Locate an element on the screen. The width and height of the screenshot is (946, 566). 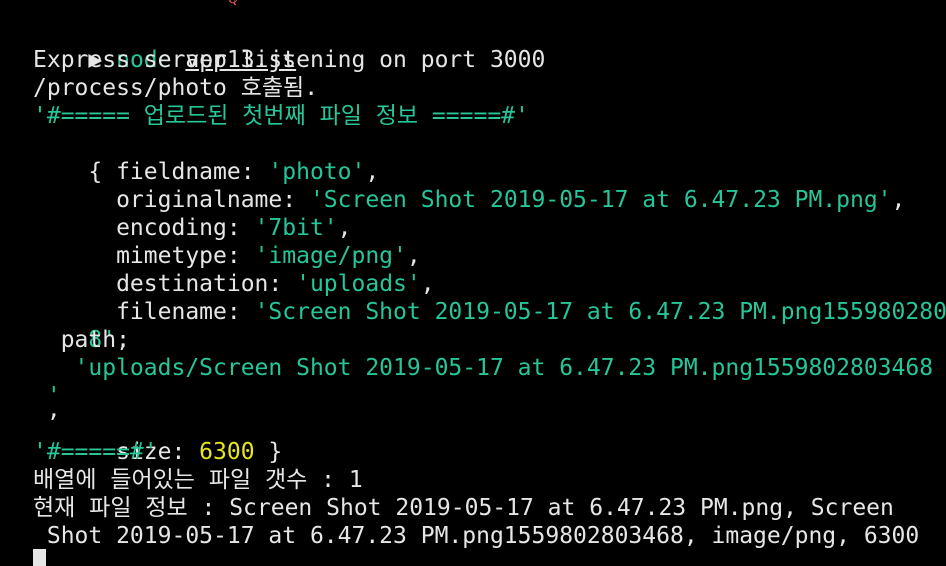
output-line: /process/photo 호출됨. is located at coordinates (176, 88).